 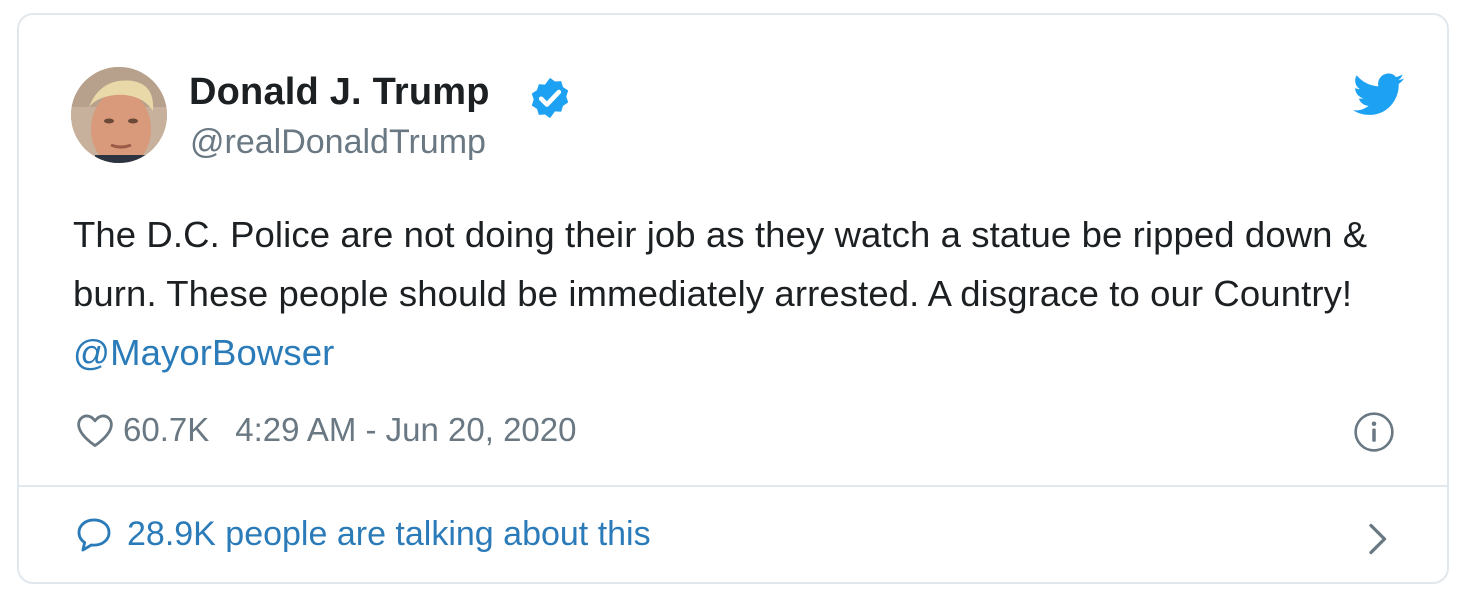 I want to click on talking-about-text: 28.9K people are talking about this, so click(x=389, y=534).